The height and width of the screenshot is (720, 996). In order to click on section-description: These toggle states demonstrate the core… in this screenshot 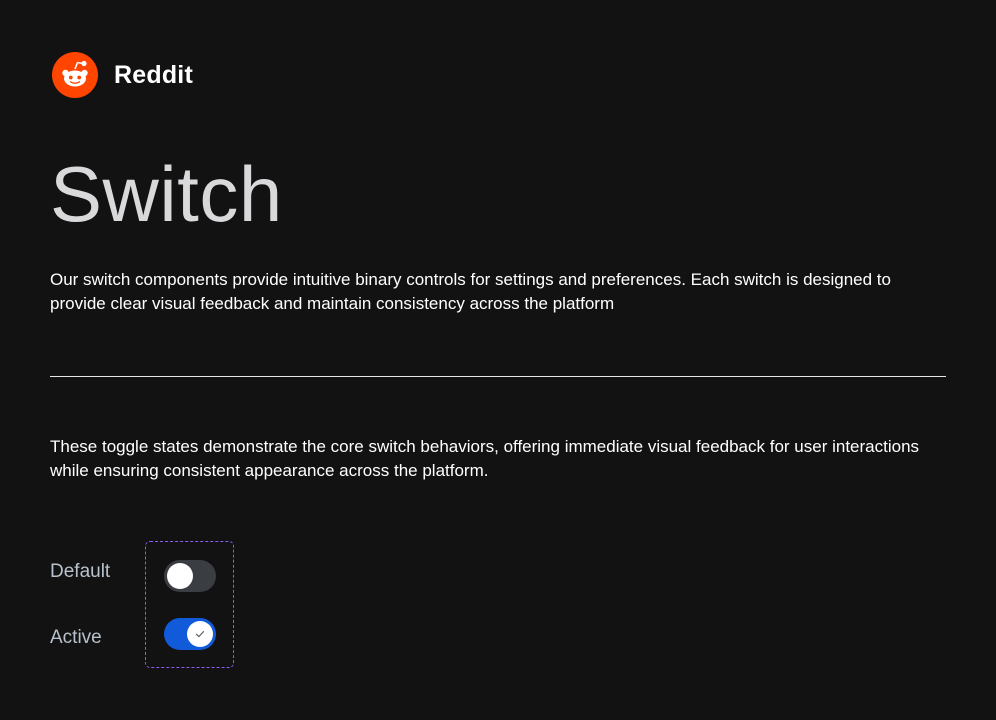, I will do `click(485, 458)`.